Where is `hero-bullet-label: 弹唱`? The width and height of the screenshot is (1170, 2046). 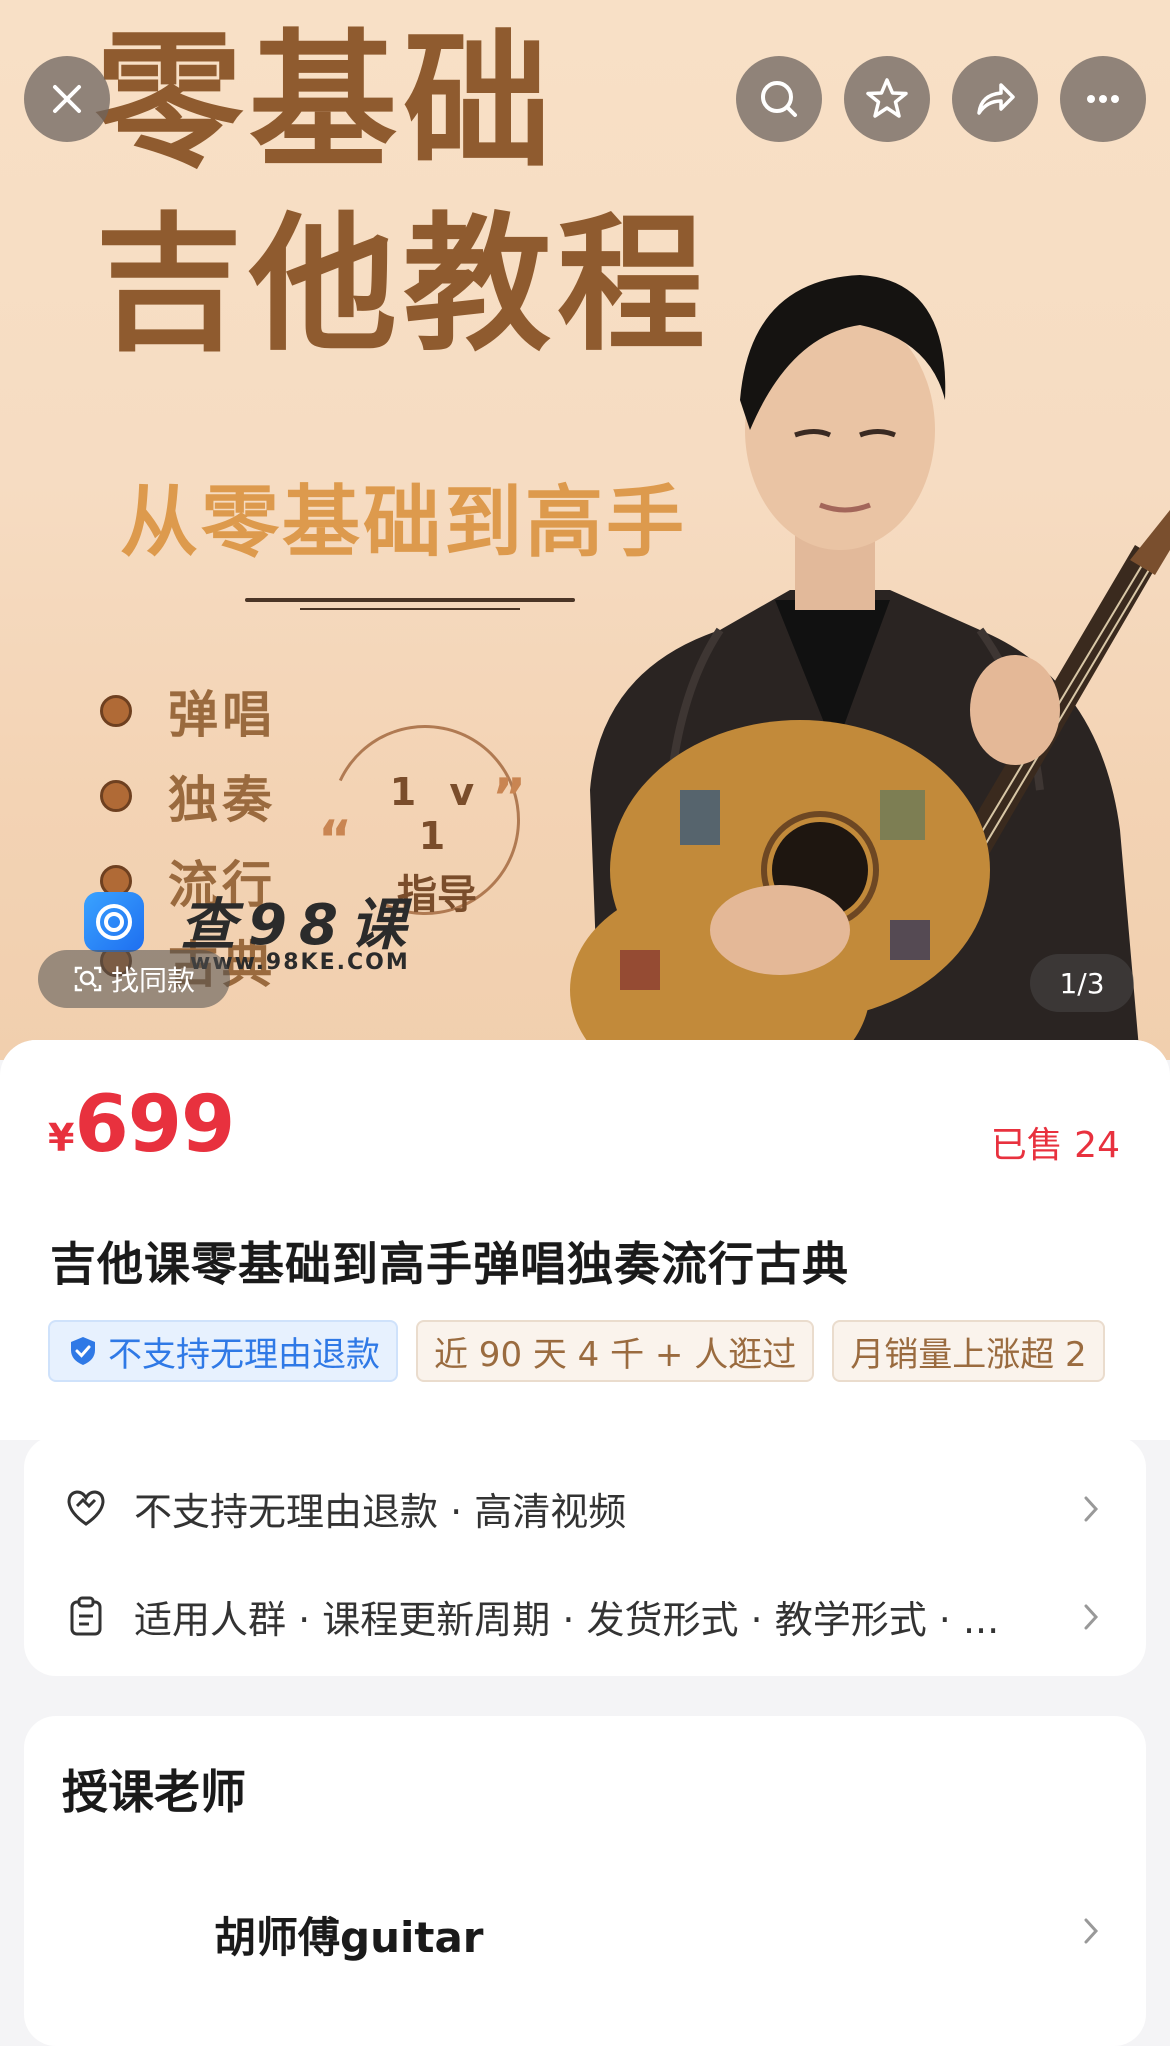 hero-bullet-label: 弹唱 is located at coordinates (222, 715).